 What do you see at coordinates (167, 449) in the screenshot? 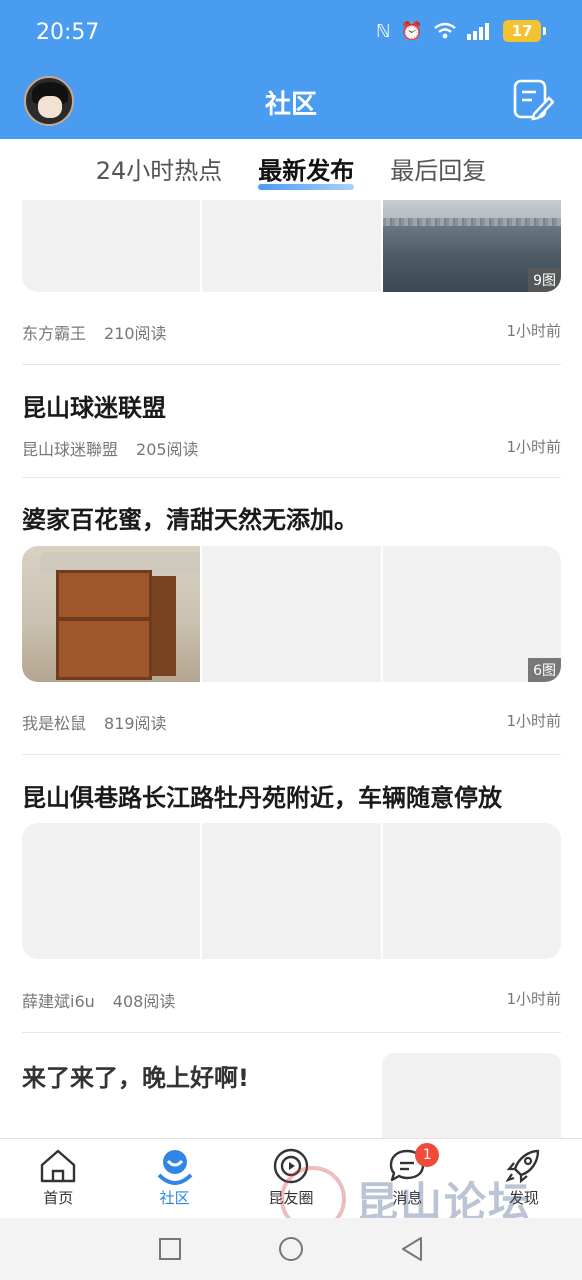
I see `post-reads: 205阅读` at bounding box center [167, 449].